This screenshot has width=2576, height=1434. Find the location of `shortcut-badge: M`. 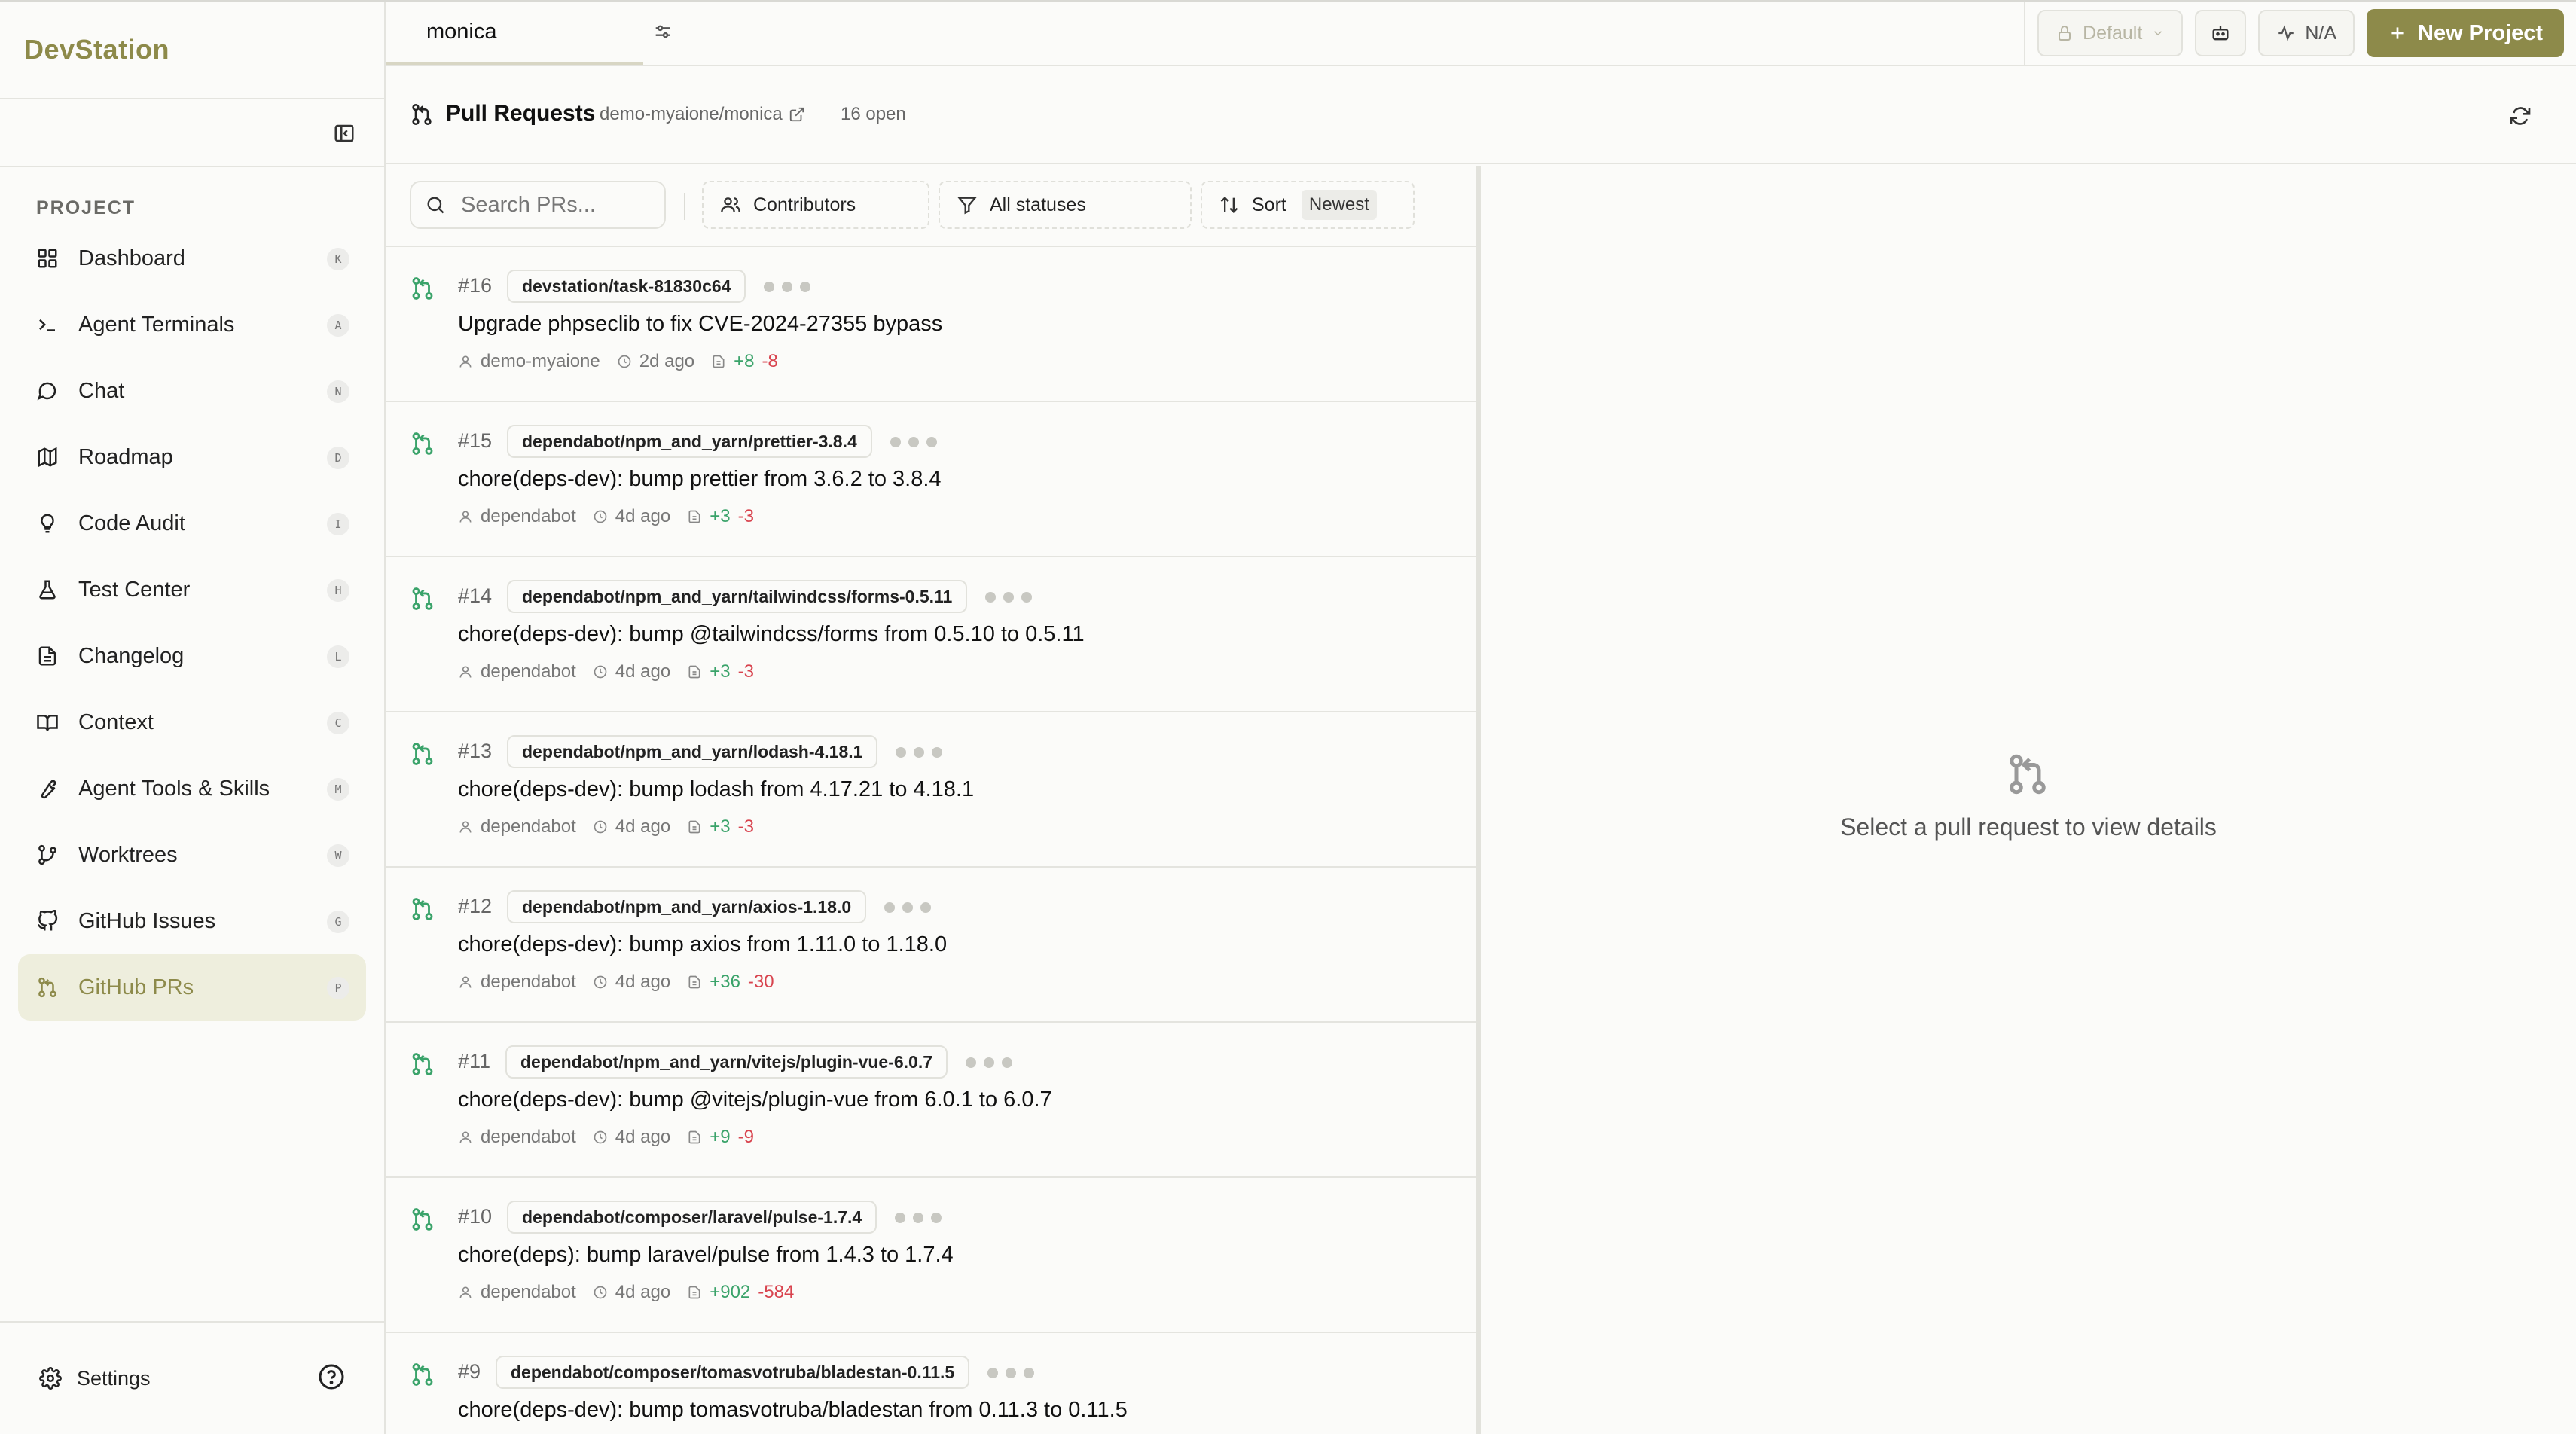

shortcut-badge: M is located at coordinates (338, 789).